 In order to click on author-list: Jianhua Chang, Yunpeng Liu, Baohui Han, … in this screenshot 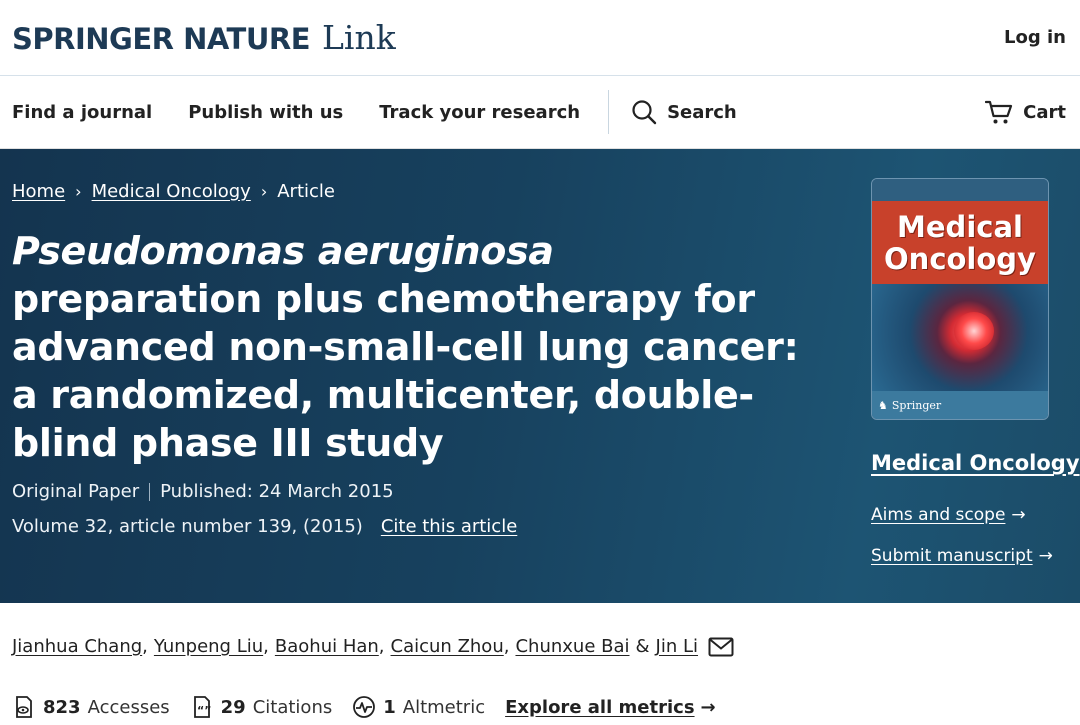, I will do `click(373, 646)`.